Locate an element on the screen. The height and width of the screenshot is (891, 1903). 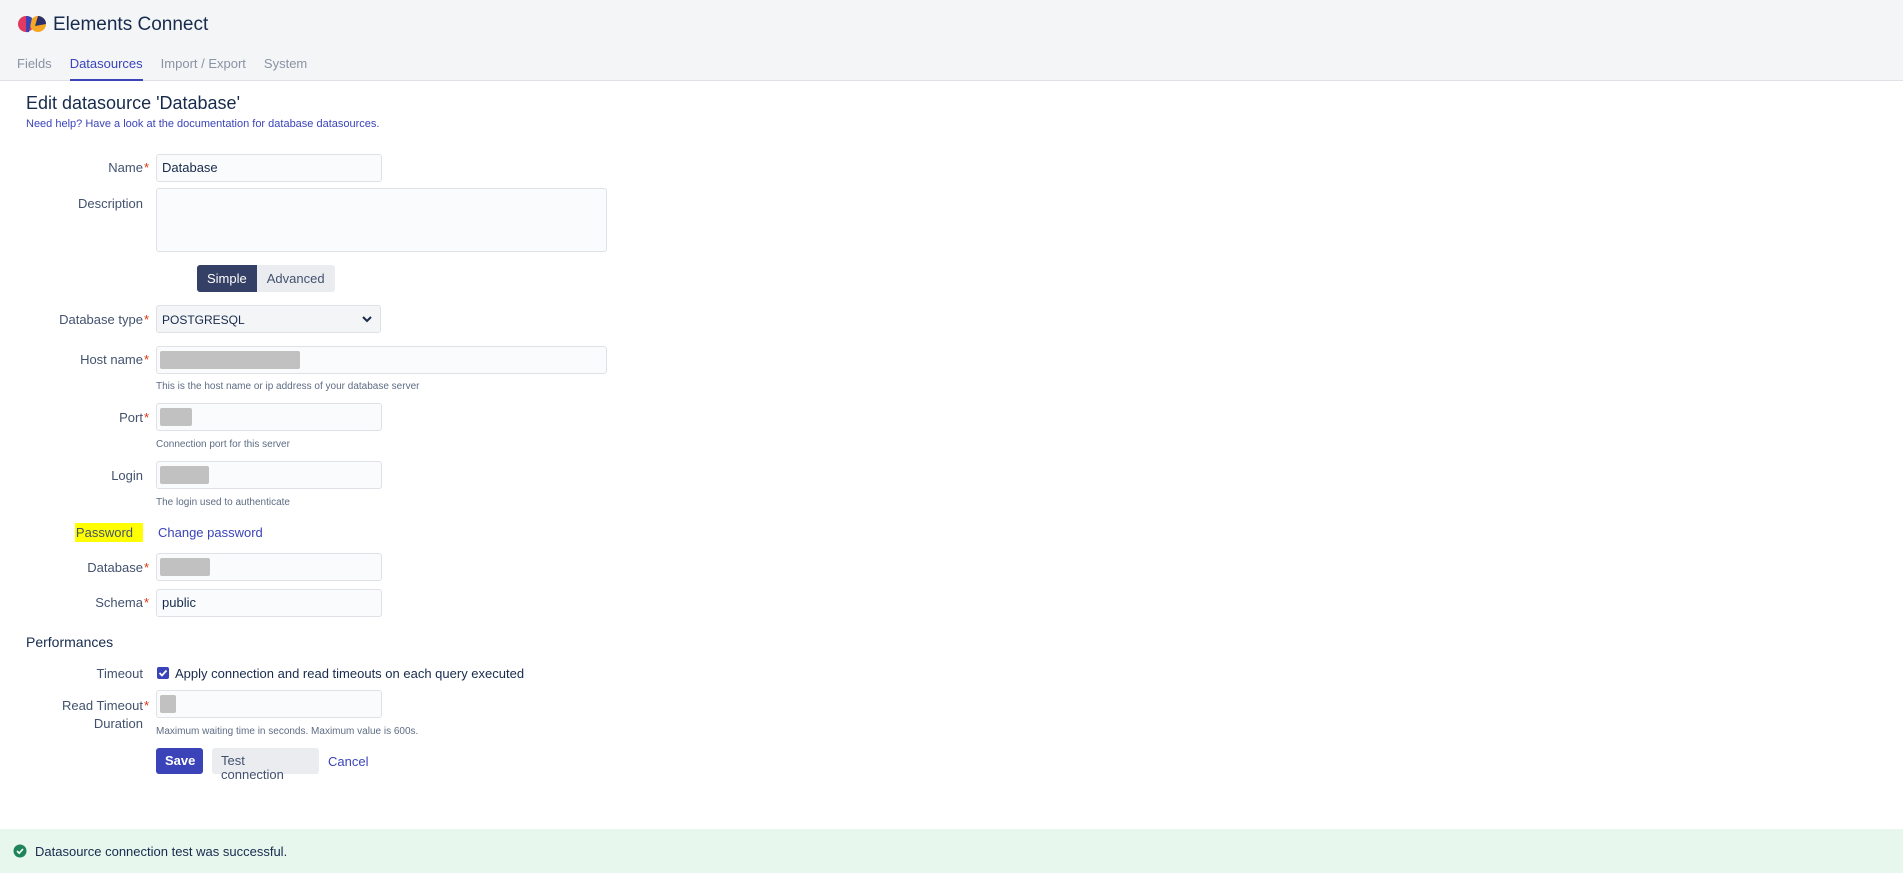
name-label: Name* is located at coordinates (128, 167).